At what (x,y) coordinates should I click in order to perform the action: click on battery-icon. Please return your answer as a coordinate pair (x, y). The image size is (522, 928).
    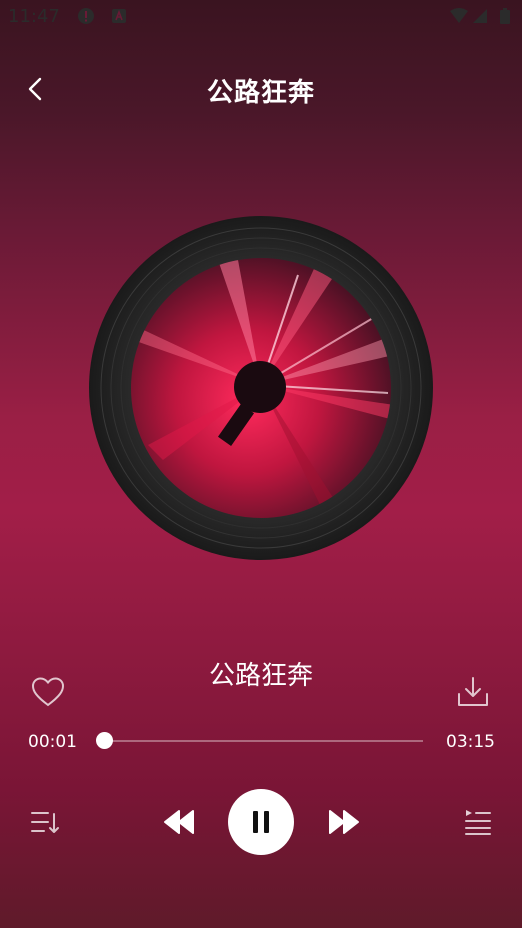
    Looking at the image, I should click on (505, 16).